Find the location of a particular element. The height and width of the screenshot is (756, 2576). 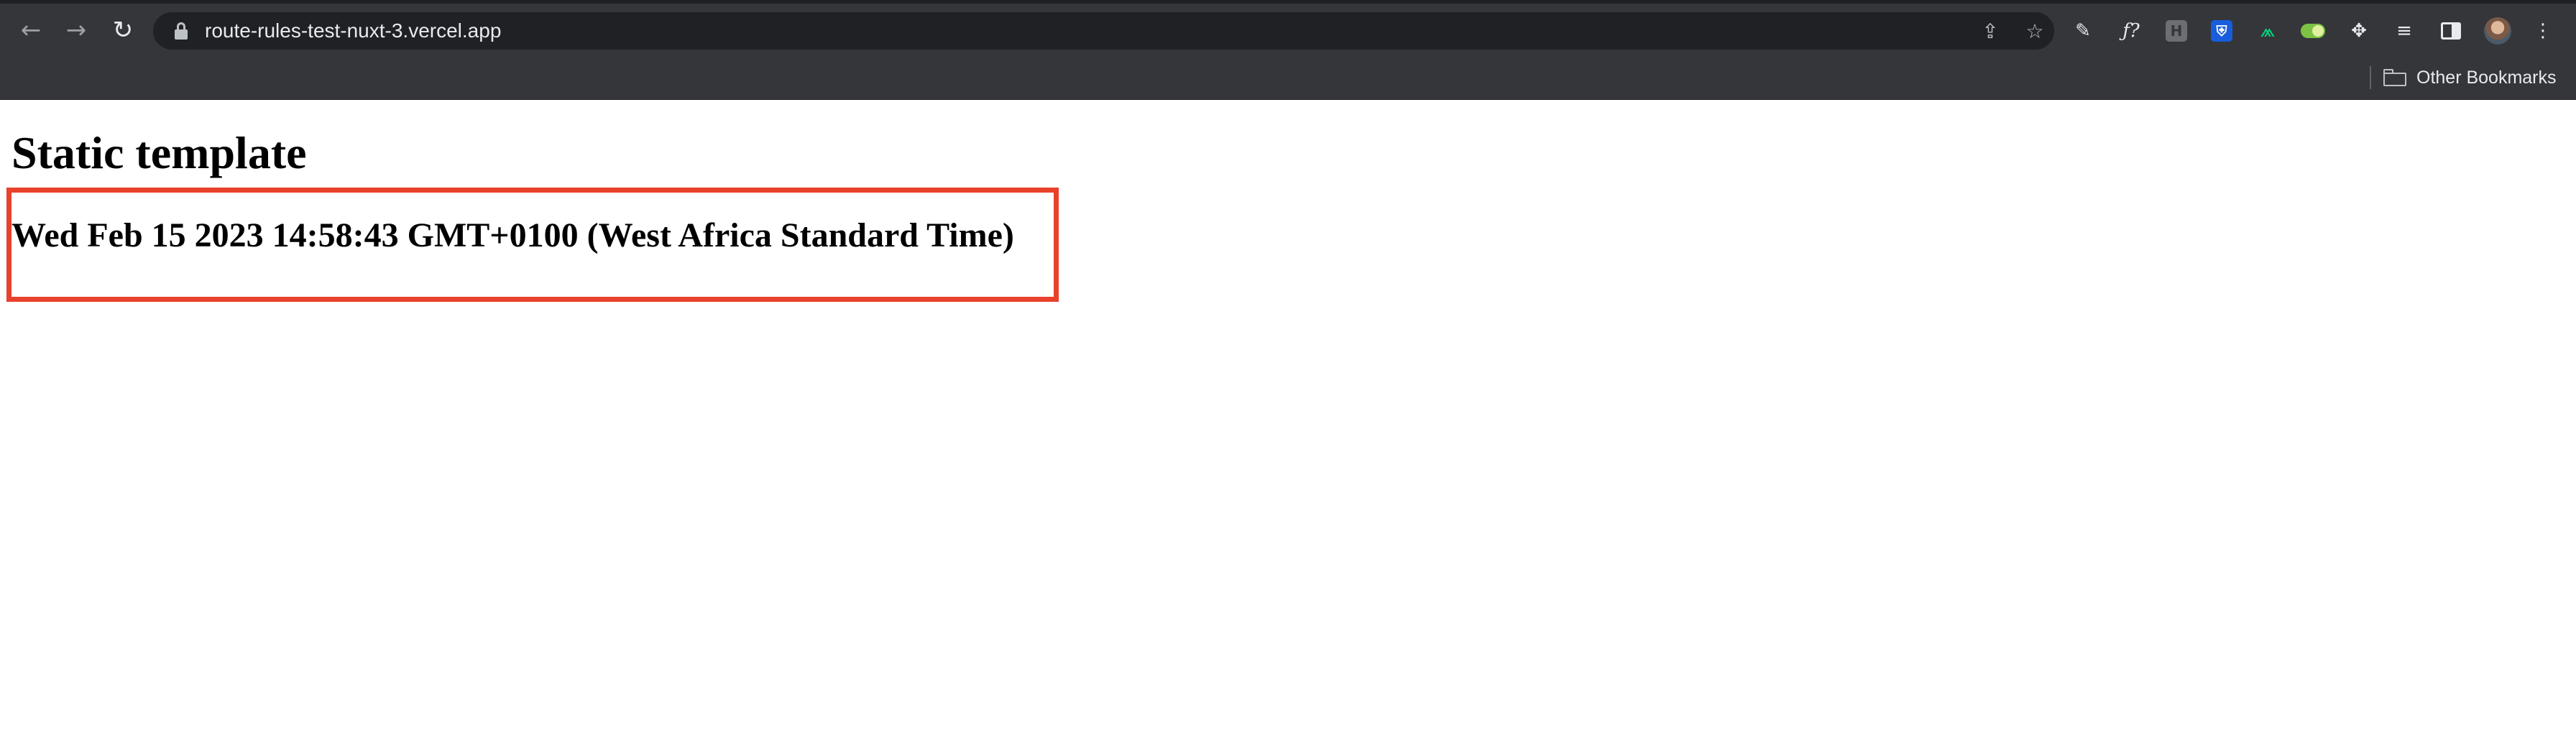

bookmarks-separator is located at coordinates (2370, 78).